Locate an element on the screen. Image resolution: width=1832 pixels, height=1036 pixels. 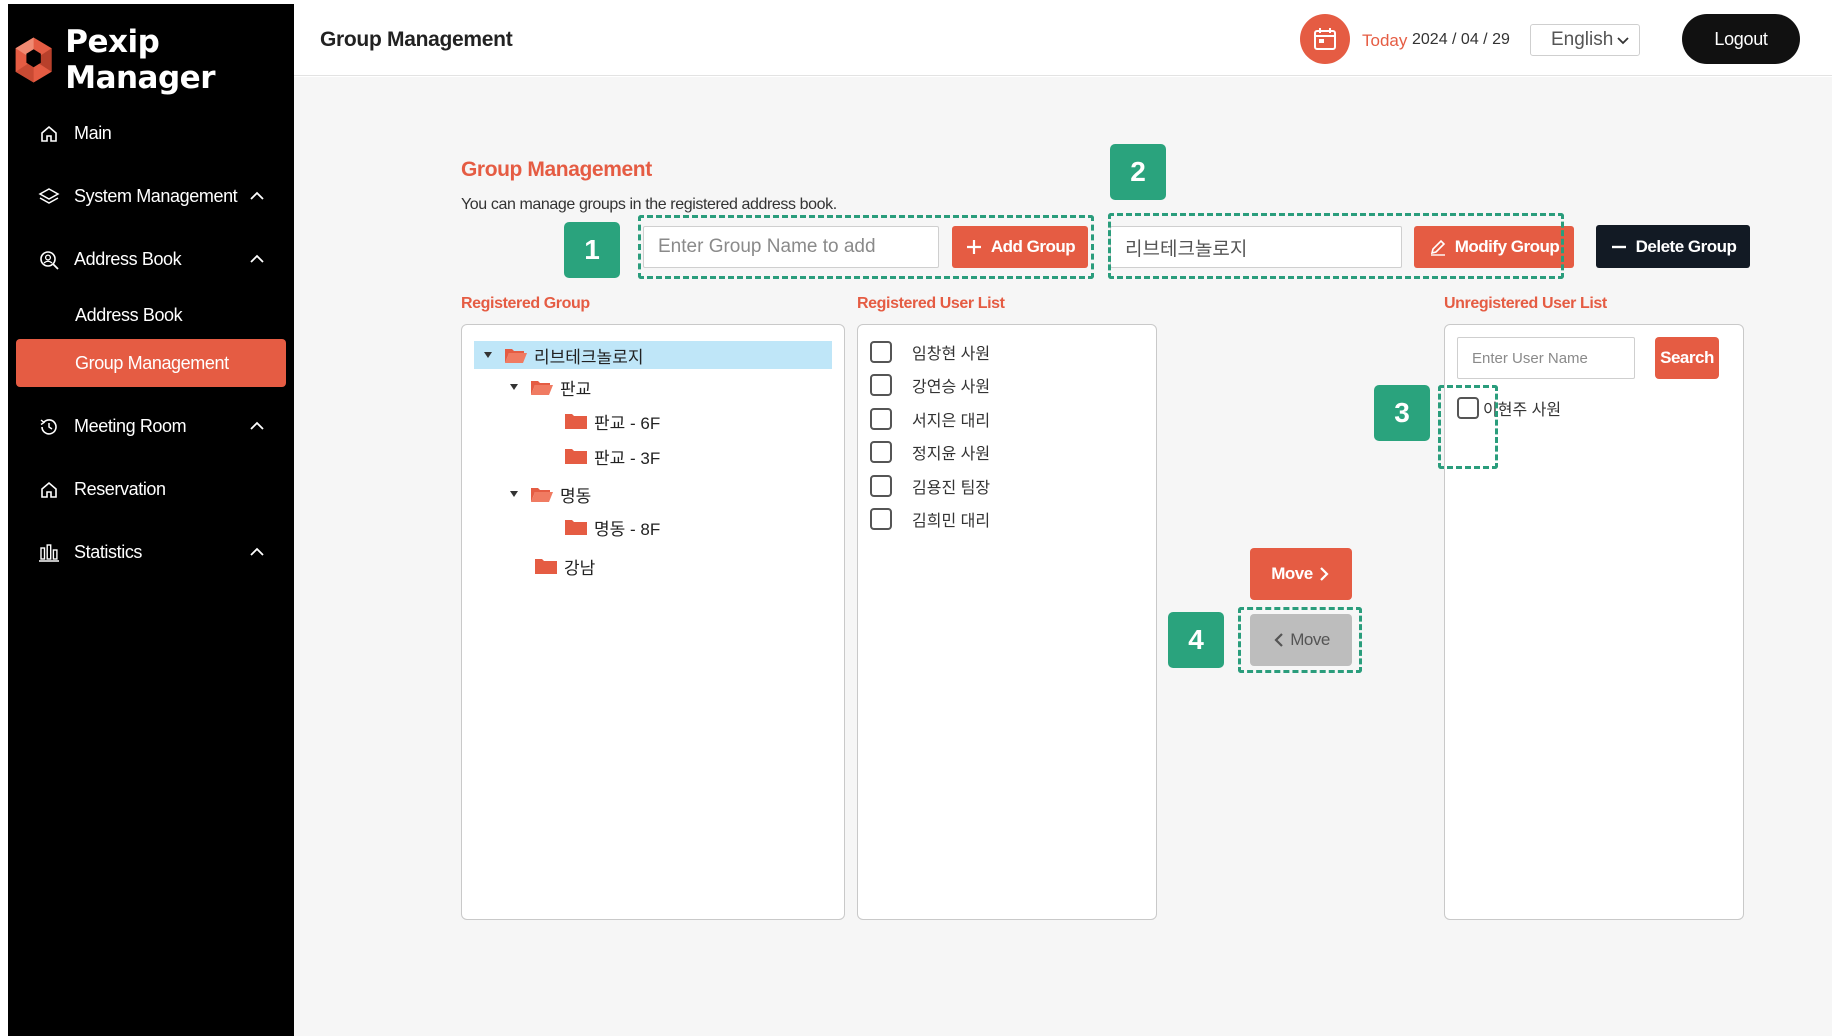
delete-group-button: Delete Group is located at coordinates (1673, 246).